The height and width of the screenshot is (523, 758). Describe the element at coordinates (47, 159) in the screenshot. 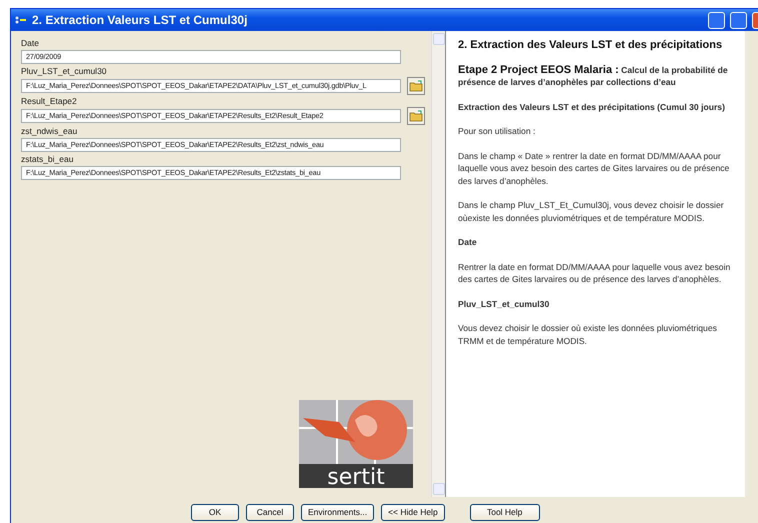

I see `field-label: zstats_bi_eau` at that location.